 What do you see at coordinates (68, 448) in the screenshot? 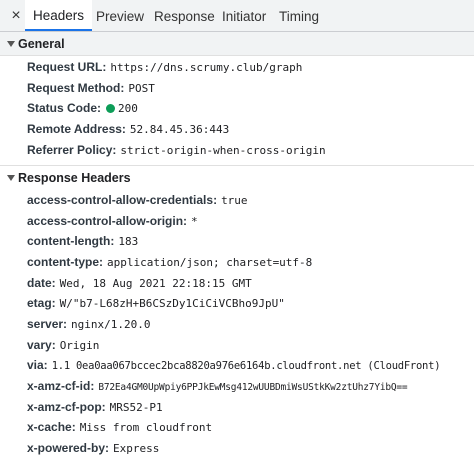
I see `row-key: x-powered-by:` at bounding box center [68, 448].